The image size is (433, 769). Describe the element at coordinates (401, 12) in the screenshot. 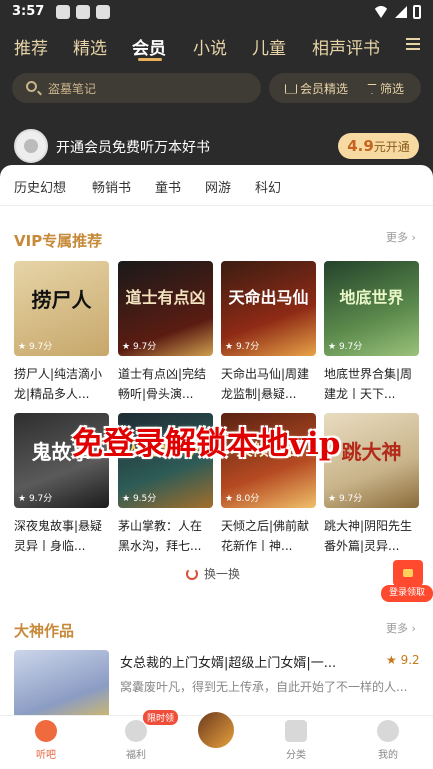

I see `signal-icon` at that location.